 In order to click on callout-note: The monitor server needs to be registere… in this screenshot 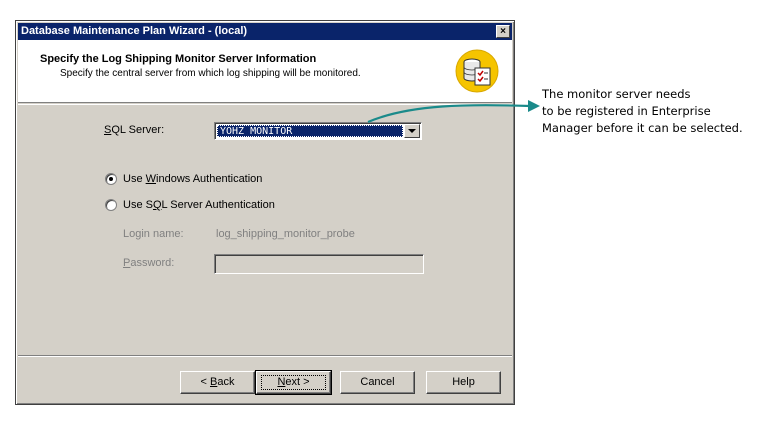, I will do `click(659, 111)`.